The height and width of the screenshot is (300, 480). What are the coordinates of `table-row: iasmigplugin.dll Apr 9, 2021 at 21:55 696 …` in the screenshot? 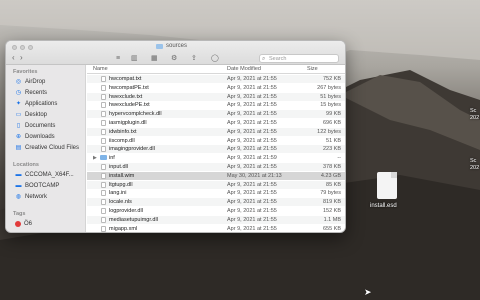 It's located at (216, 123).